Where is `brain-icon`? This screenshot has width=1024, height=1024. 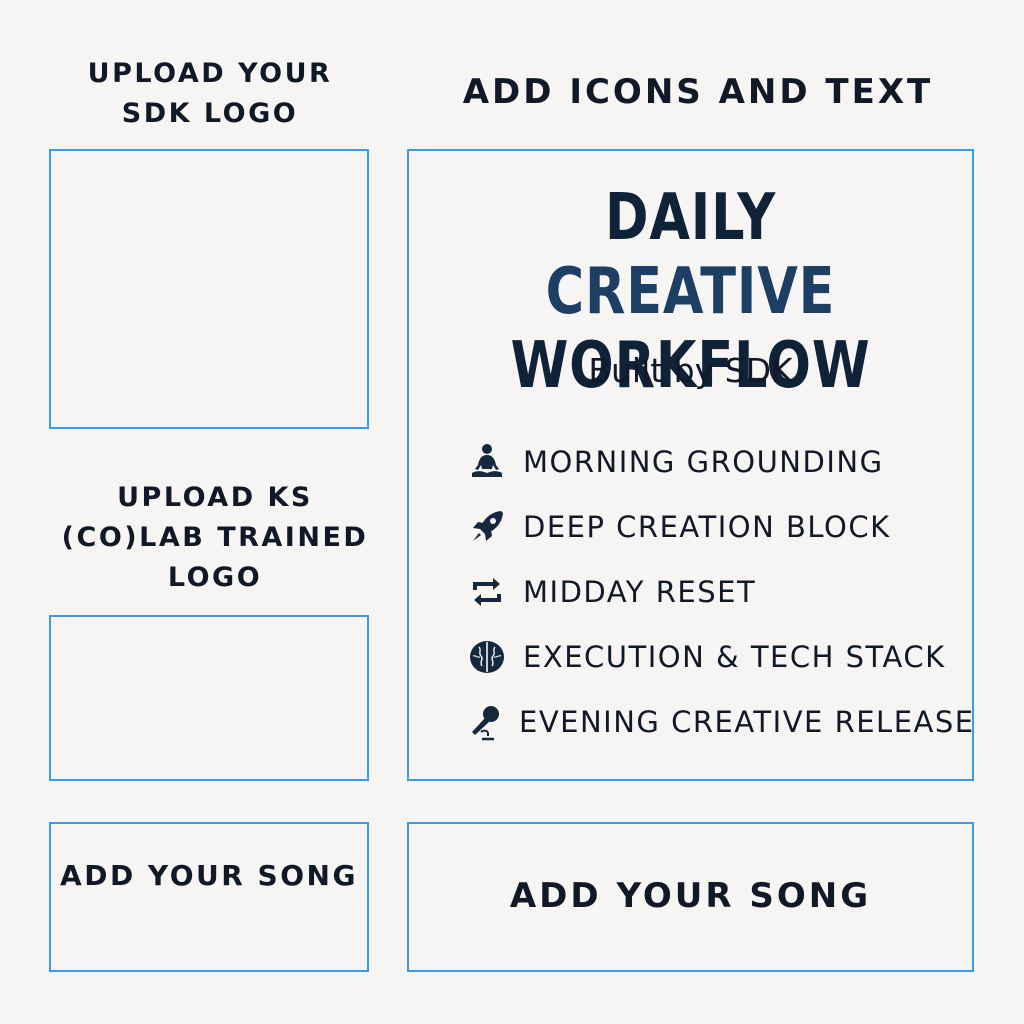
brain-icon is located at coordinates (487, 657).